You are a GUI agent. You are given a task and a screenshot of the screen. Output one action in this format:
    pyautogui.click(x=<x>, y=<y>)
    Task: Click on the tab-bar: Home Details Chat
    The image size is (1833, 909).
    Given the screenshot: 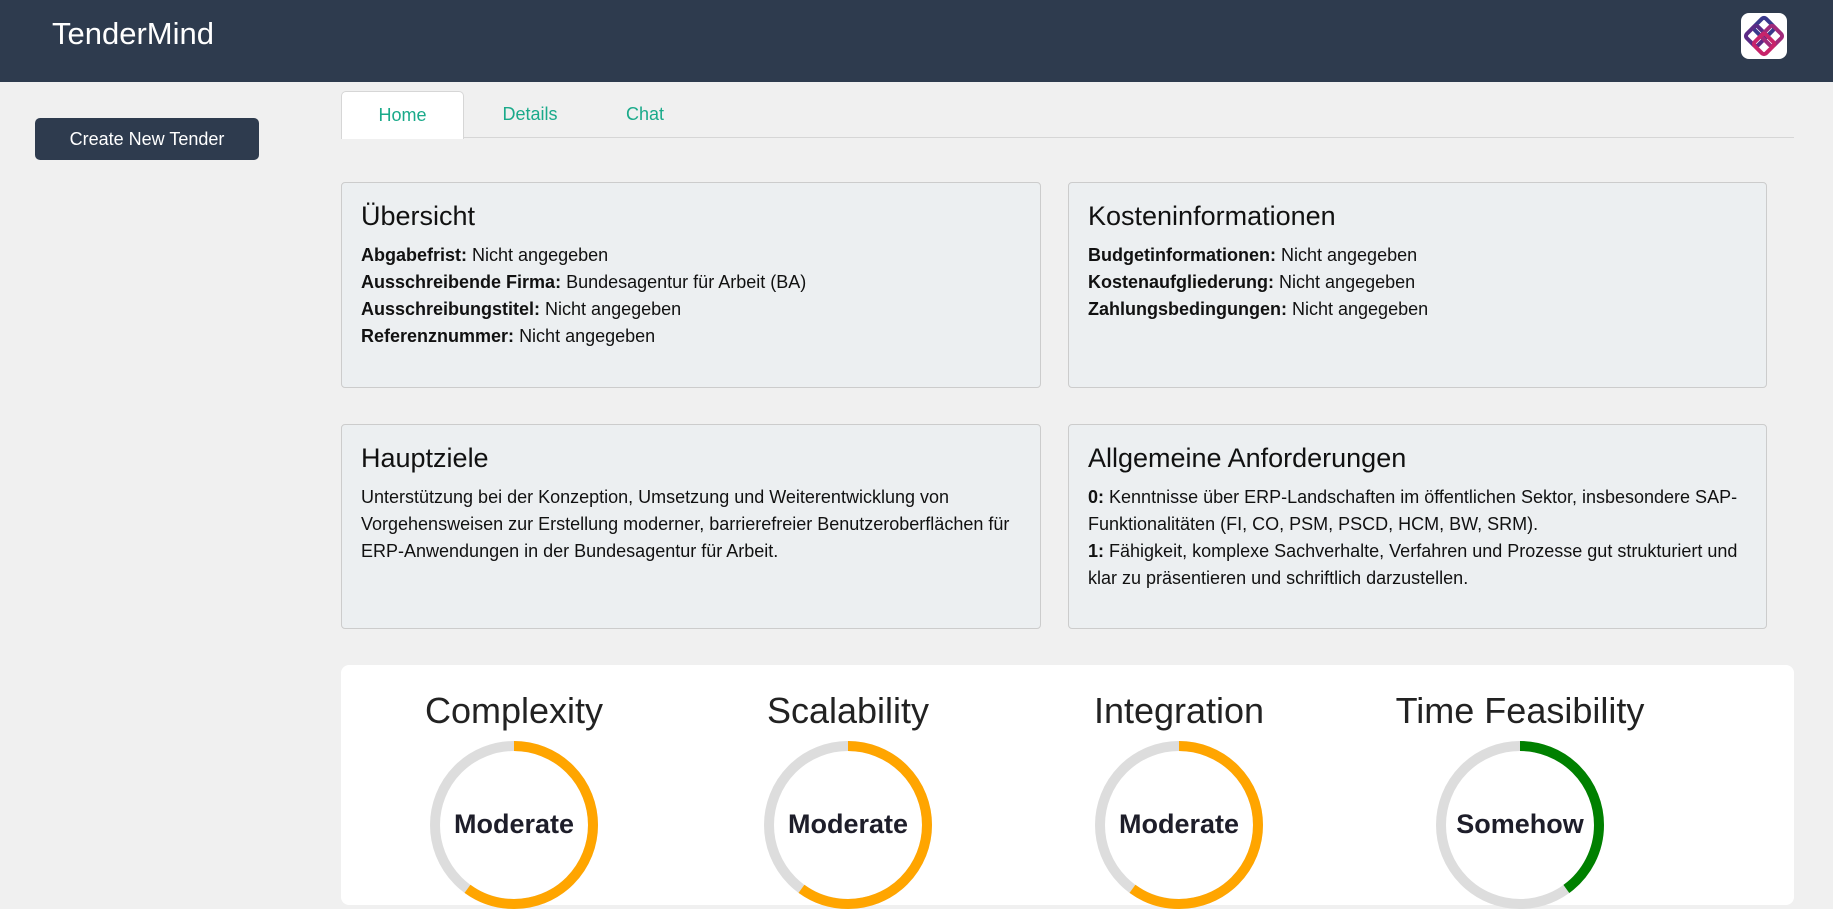 What is the action you would take?
    pyautogui.click(x=1067, y=115)
    